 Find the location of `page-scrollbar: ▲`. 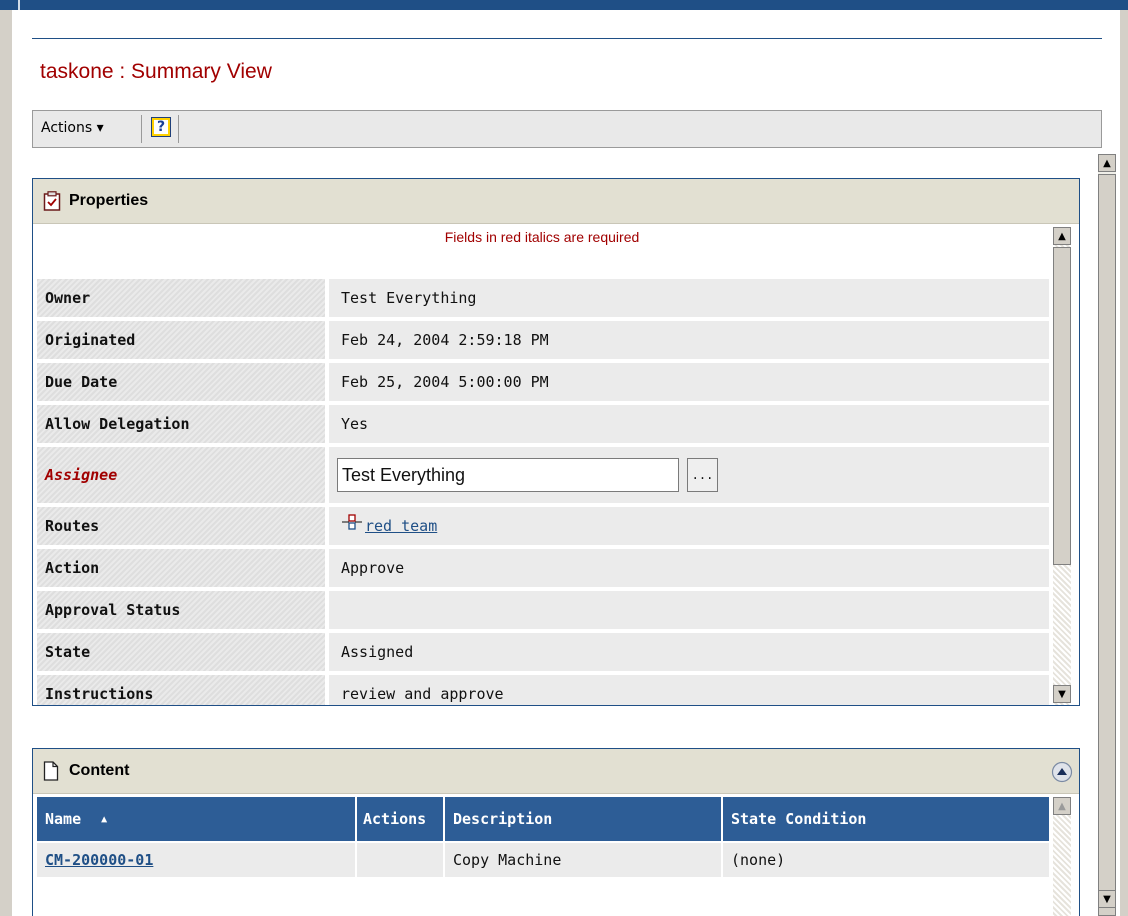

page-scrollbar: ▲ is located at coordinates (1107, 535).